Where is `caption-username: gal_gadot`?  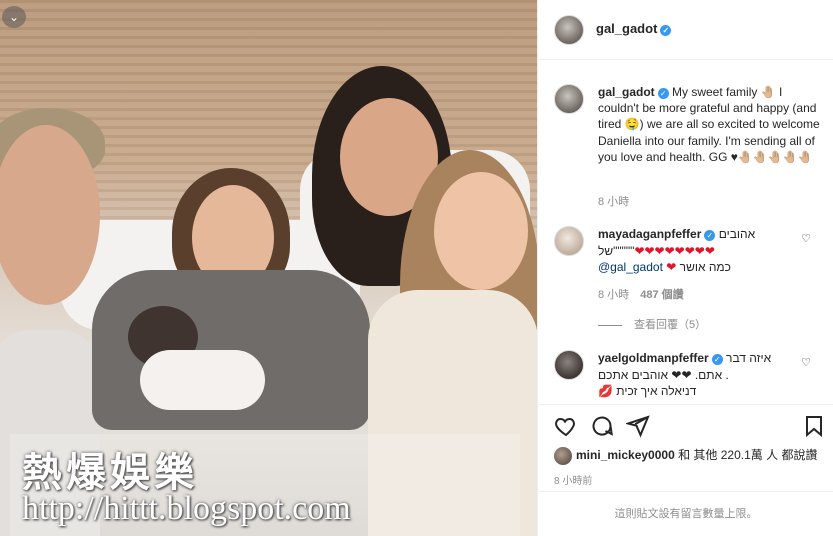
caption-username: gal_gadot is located at coordinates (626, 92).